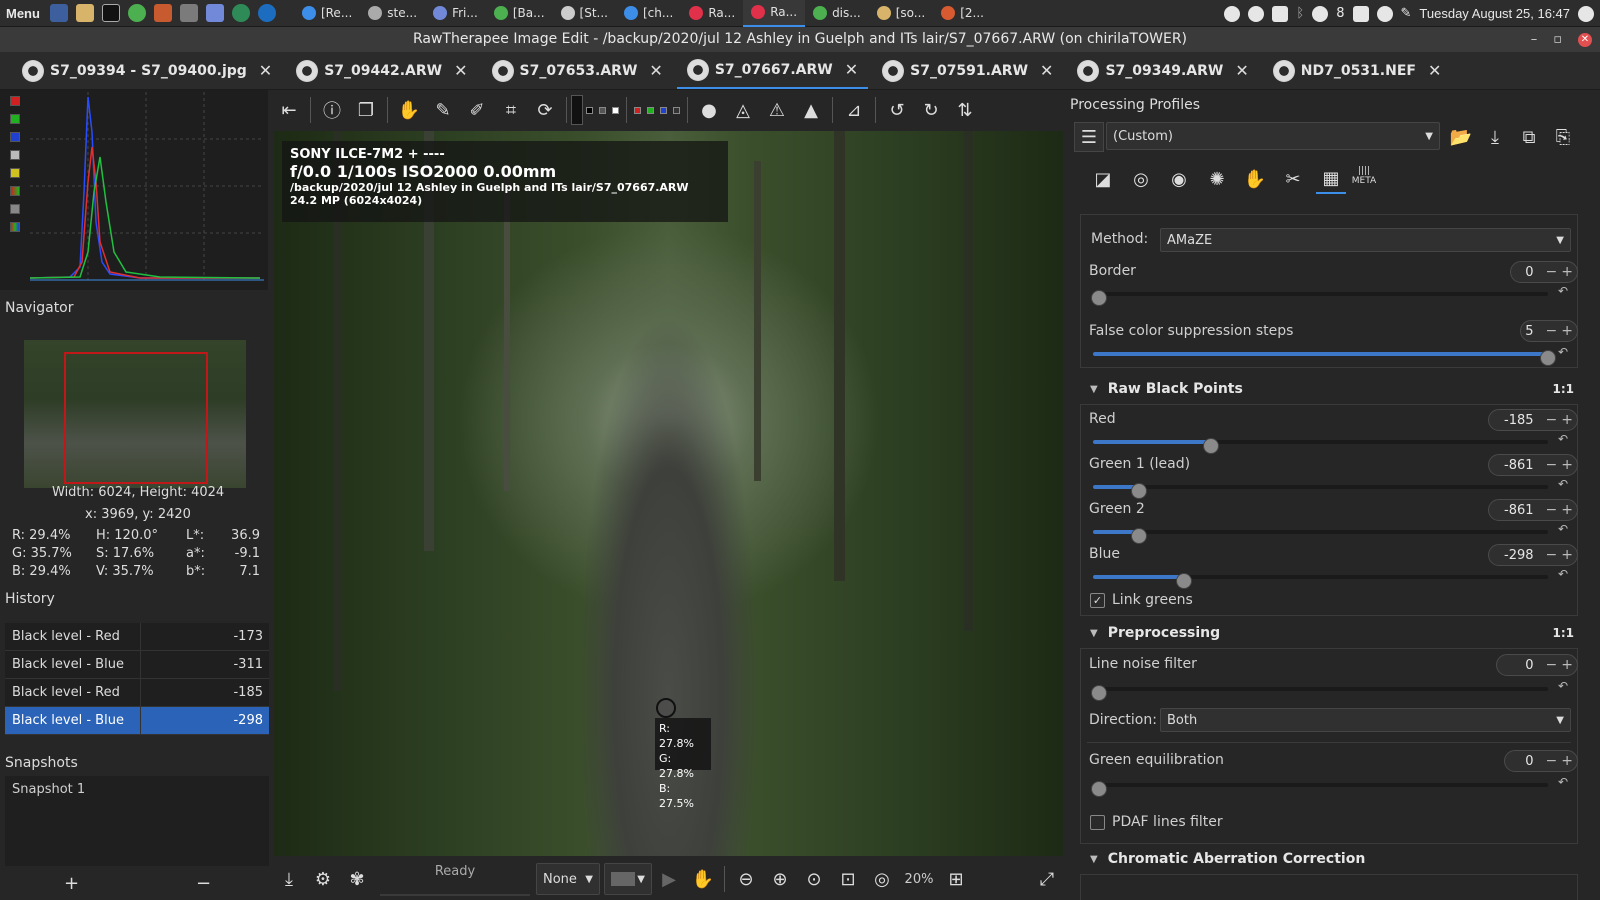 This screenshot has height=900, width=1600. I want to click on flip-icon: ⇅, so click(965, 110).